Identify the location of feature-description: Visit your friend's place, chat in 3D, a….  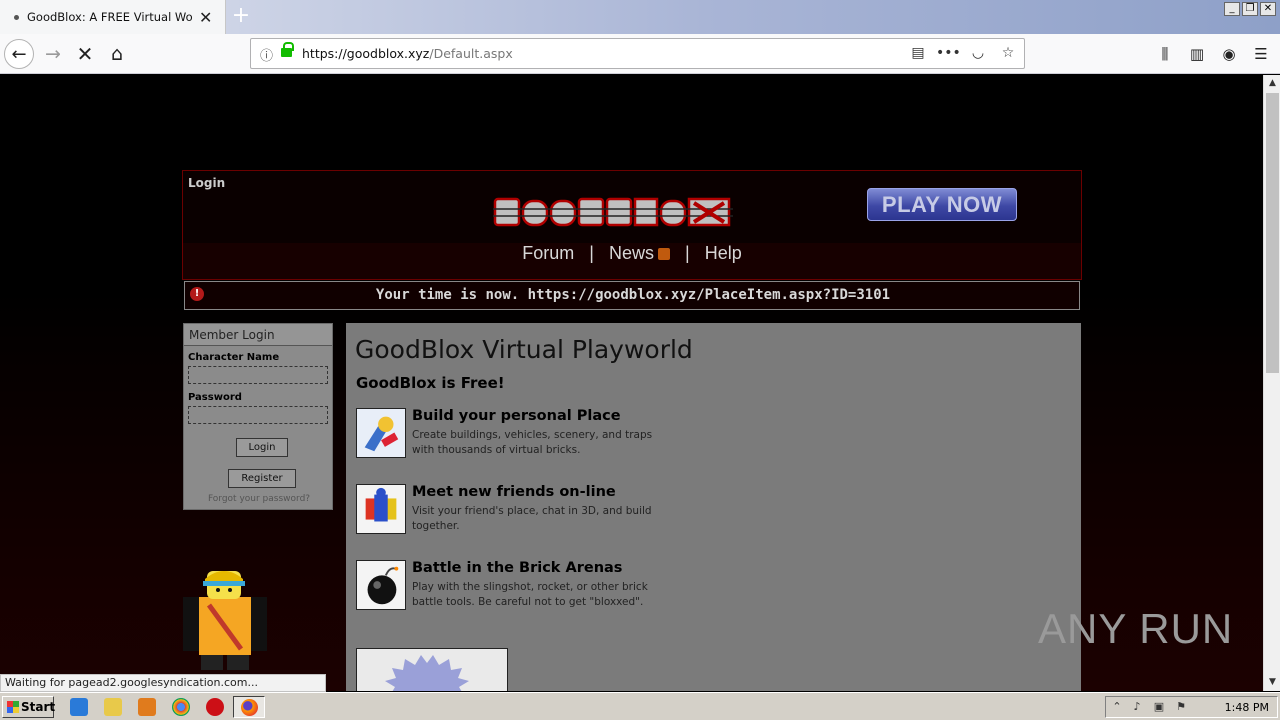
(532, 518).